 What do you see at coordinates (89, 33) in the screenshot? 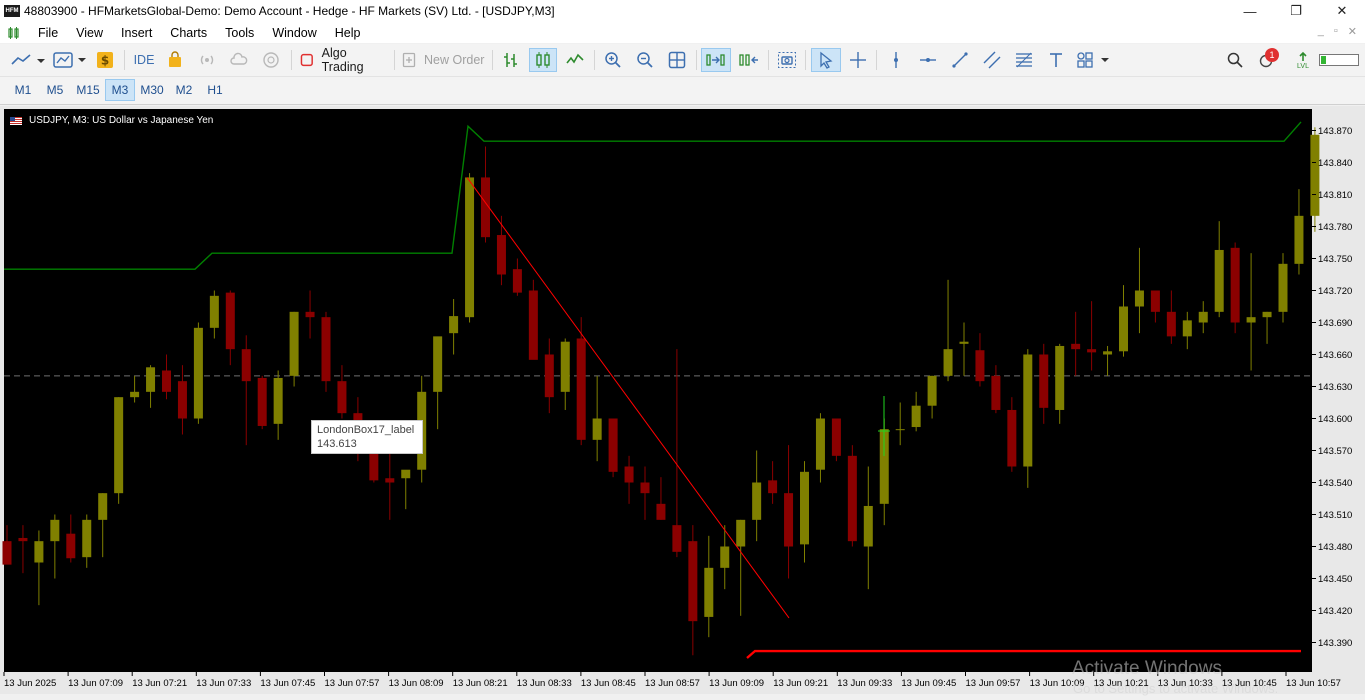
I see `menu-view: View` at bounding box center [89, 33].